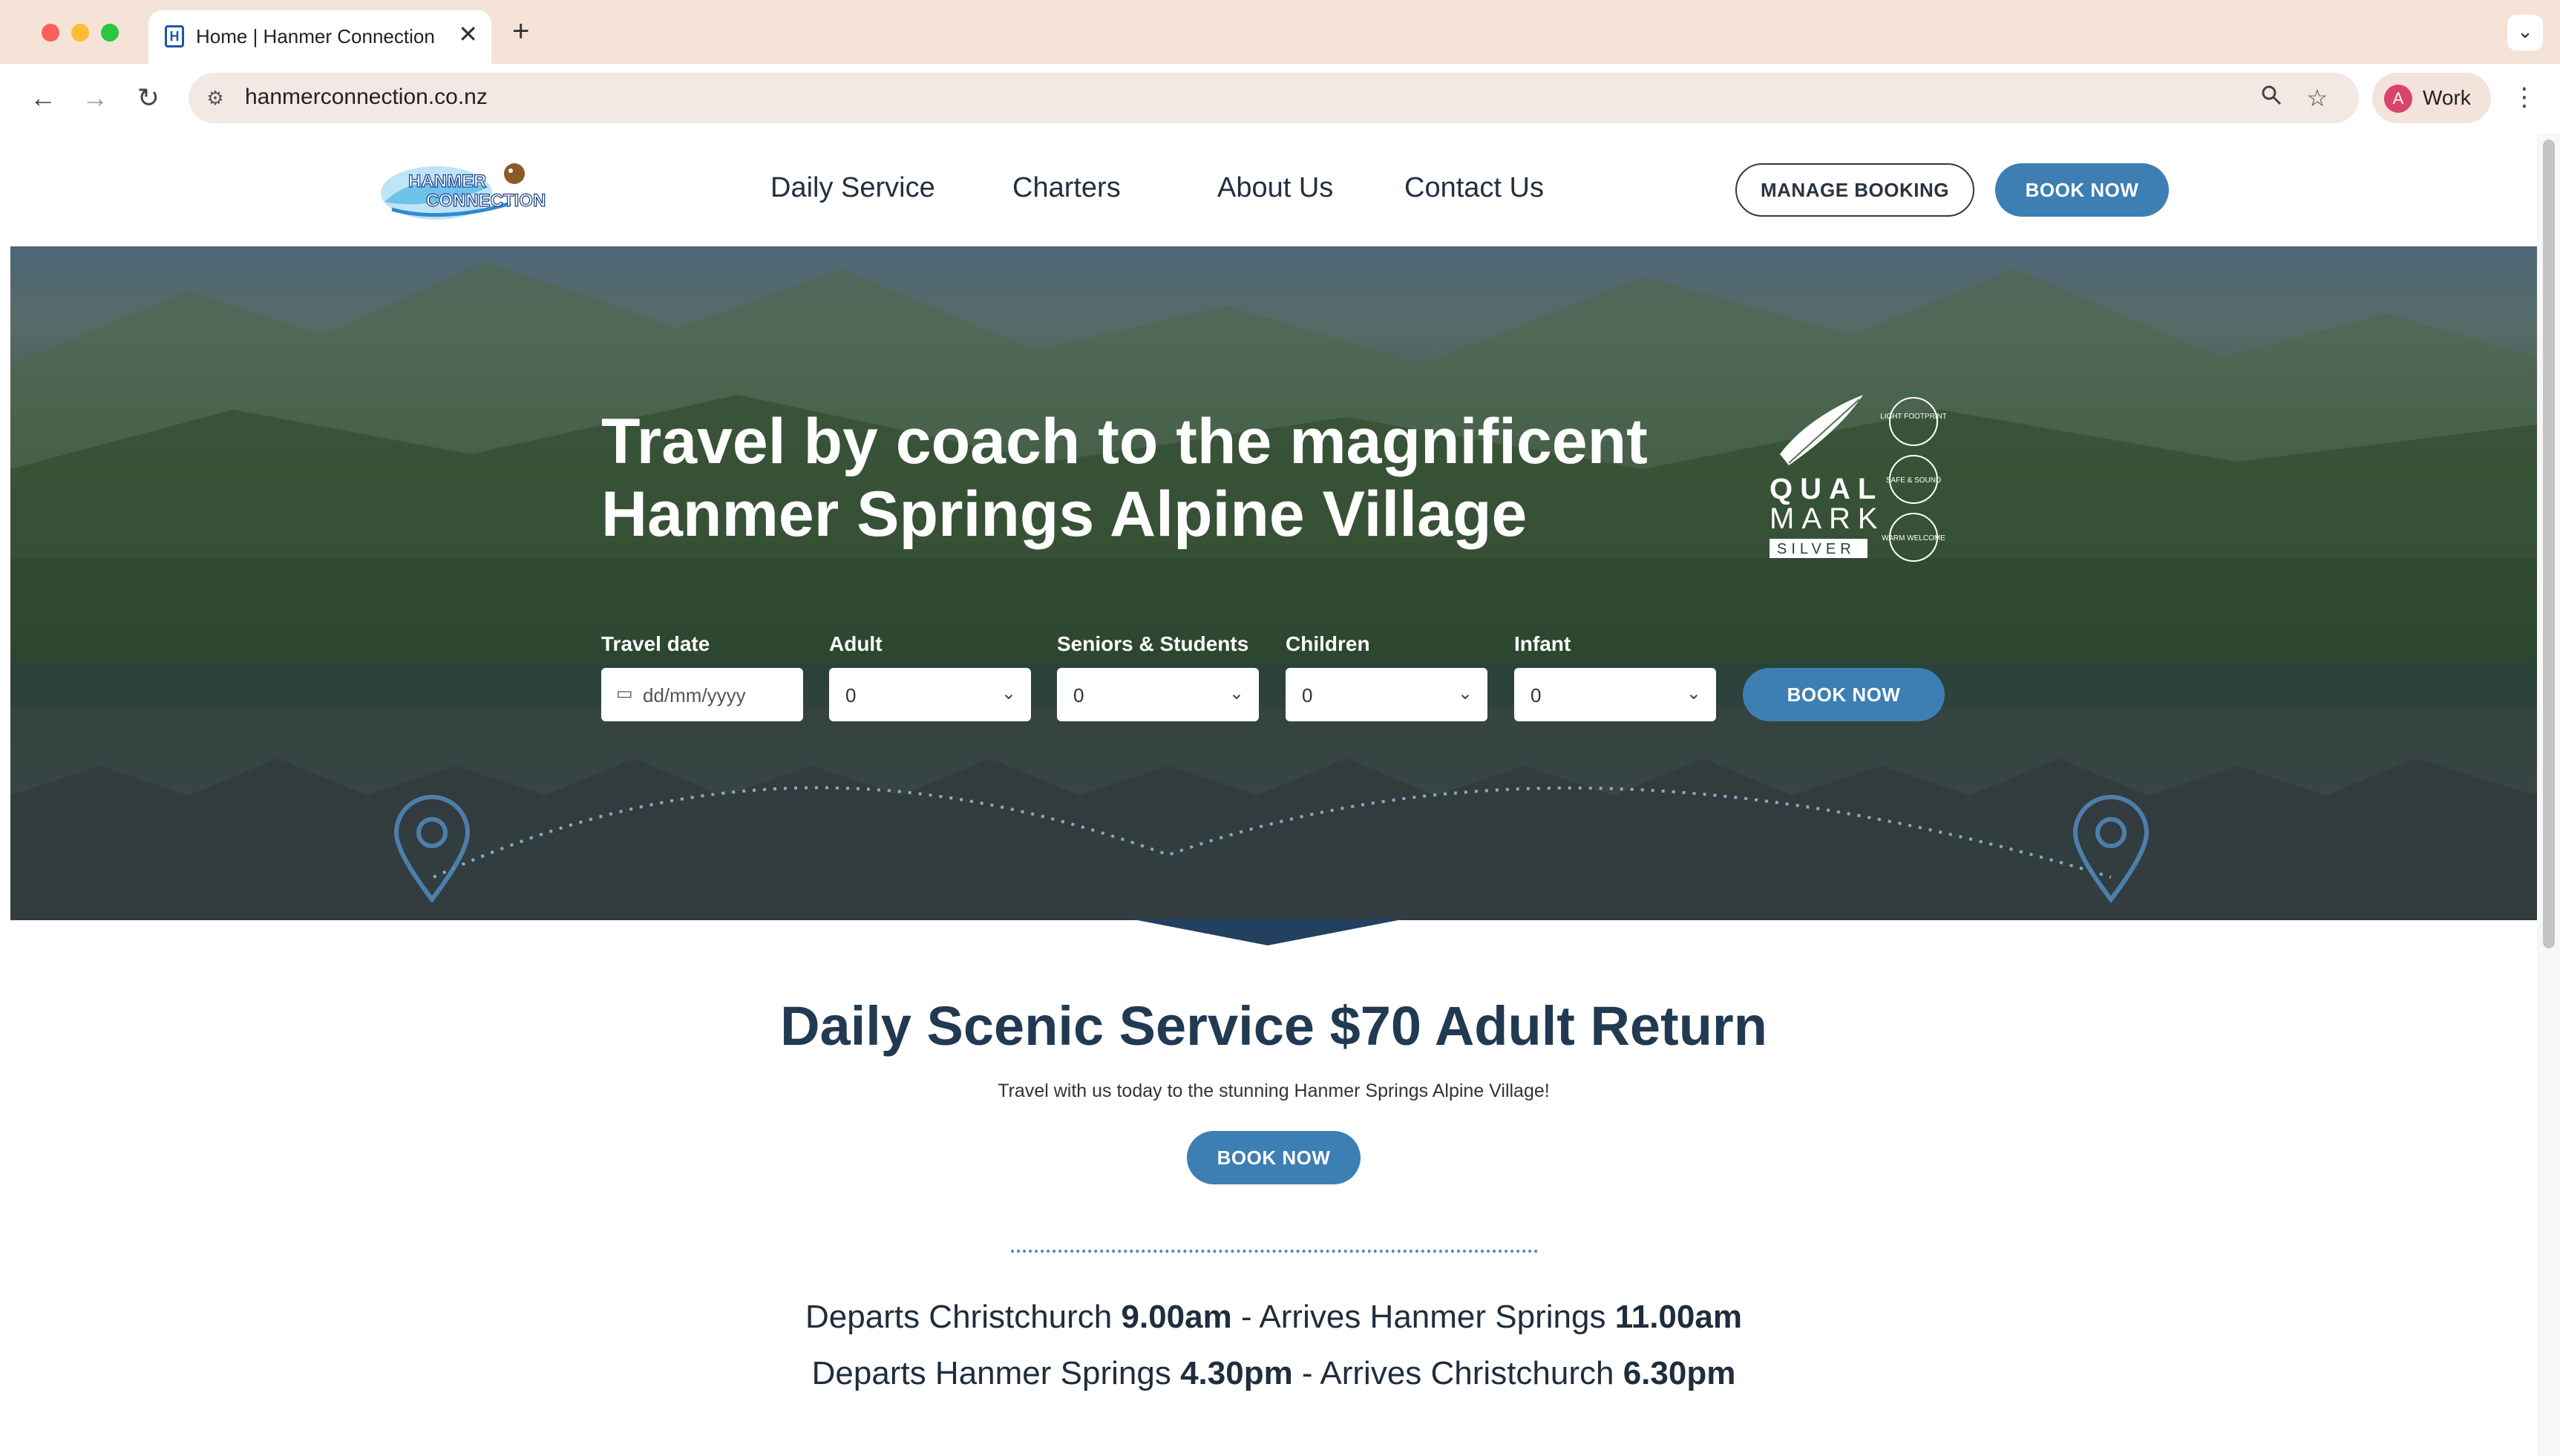 This screenshot has height=1456, width=2560. I want to click on profile-button: A Work, so click(2431, 98).